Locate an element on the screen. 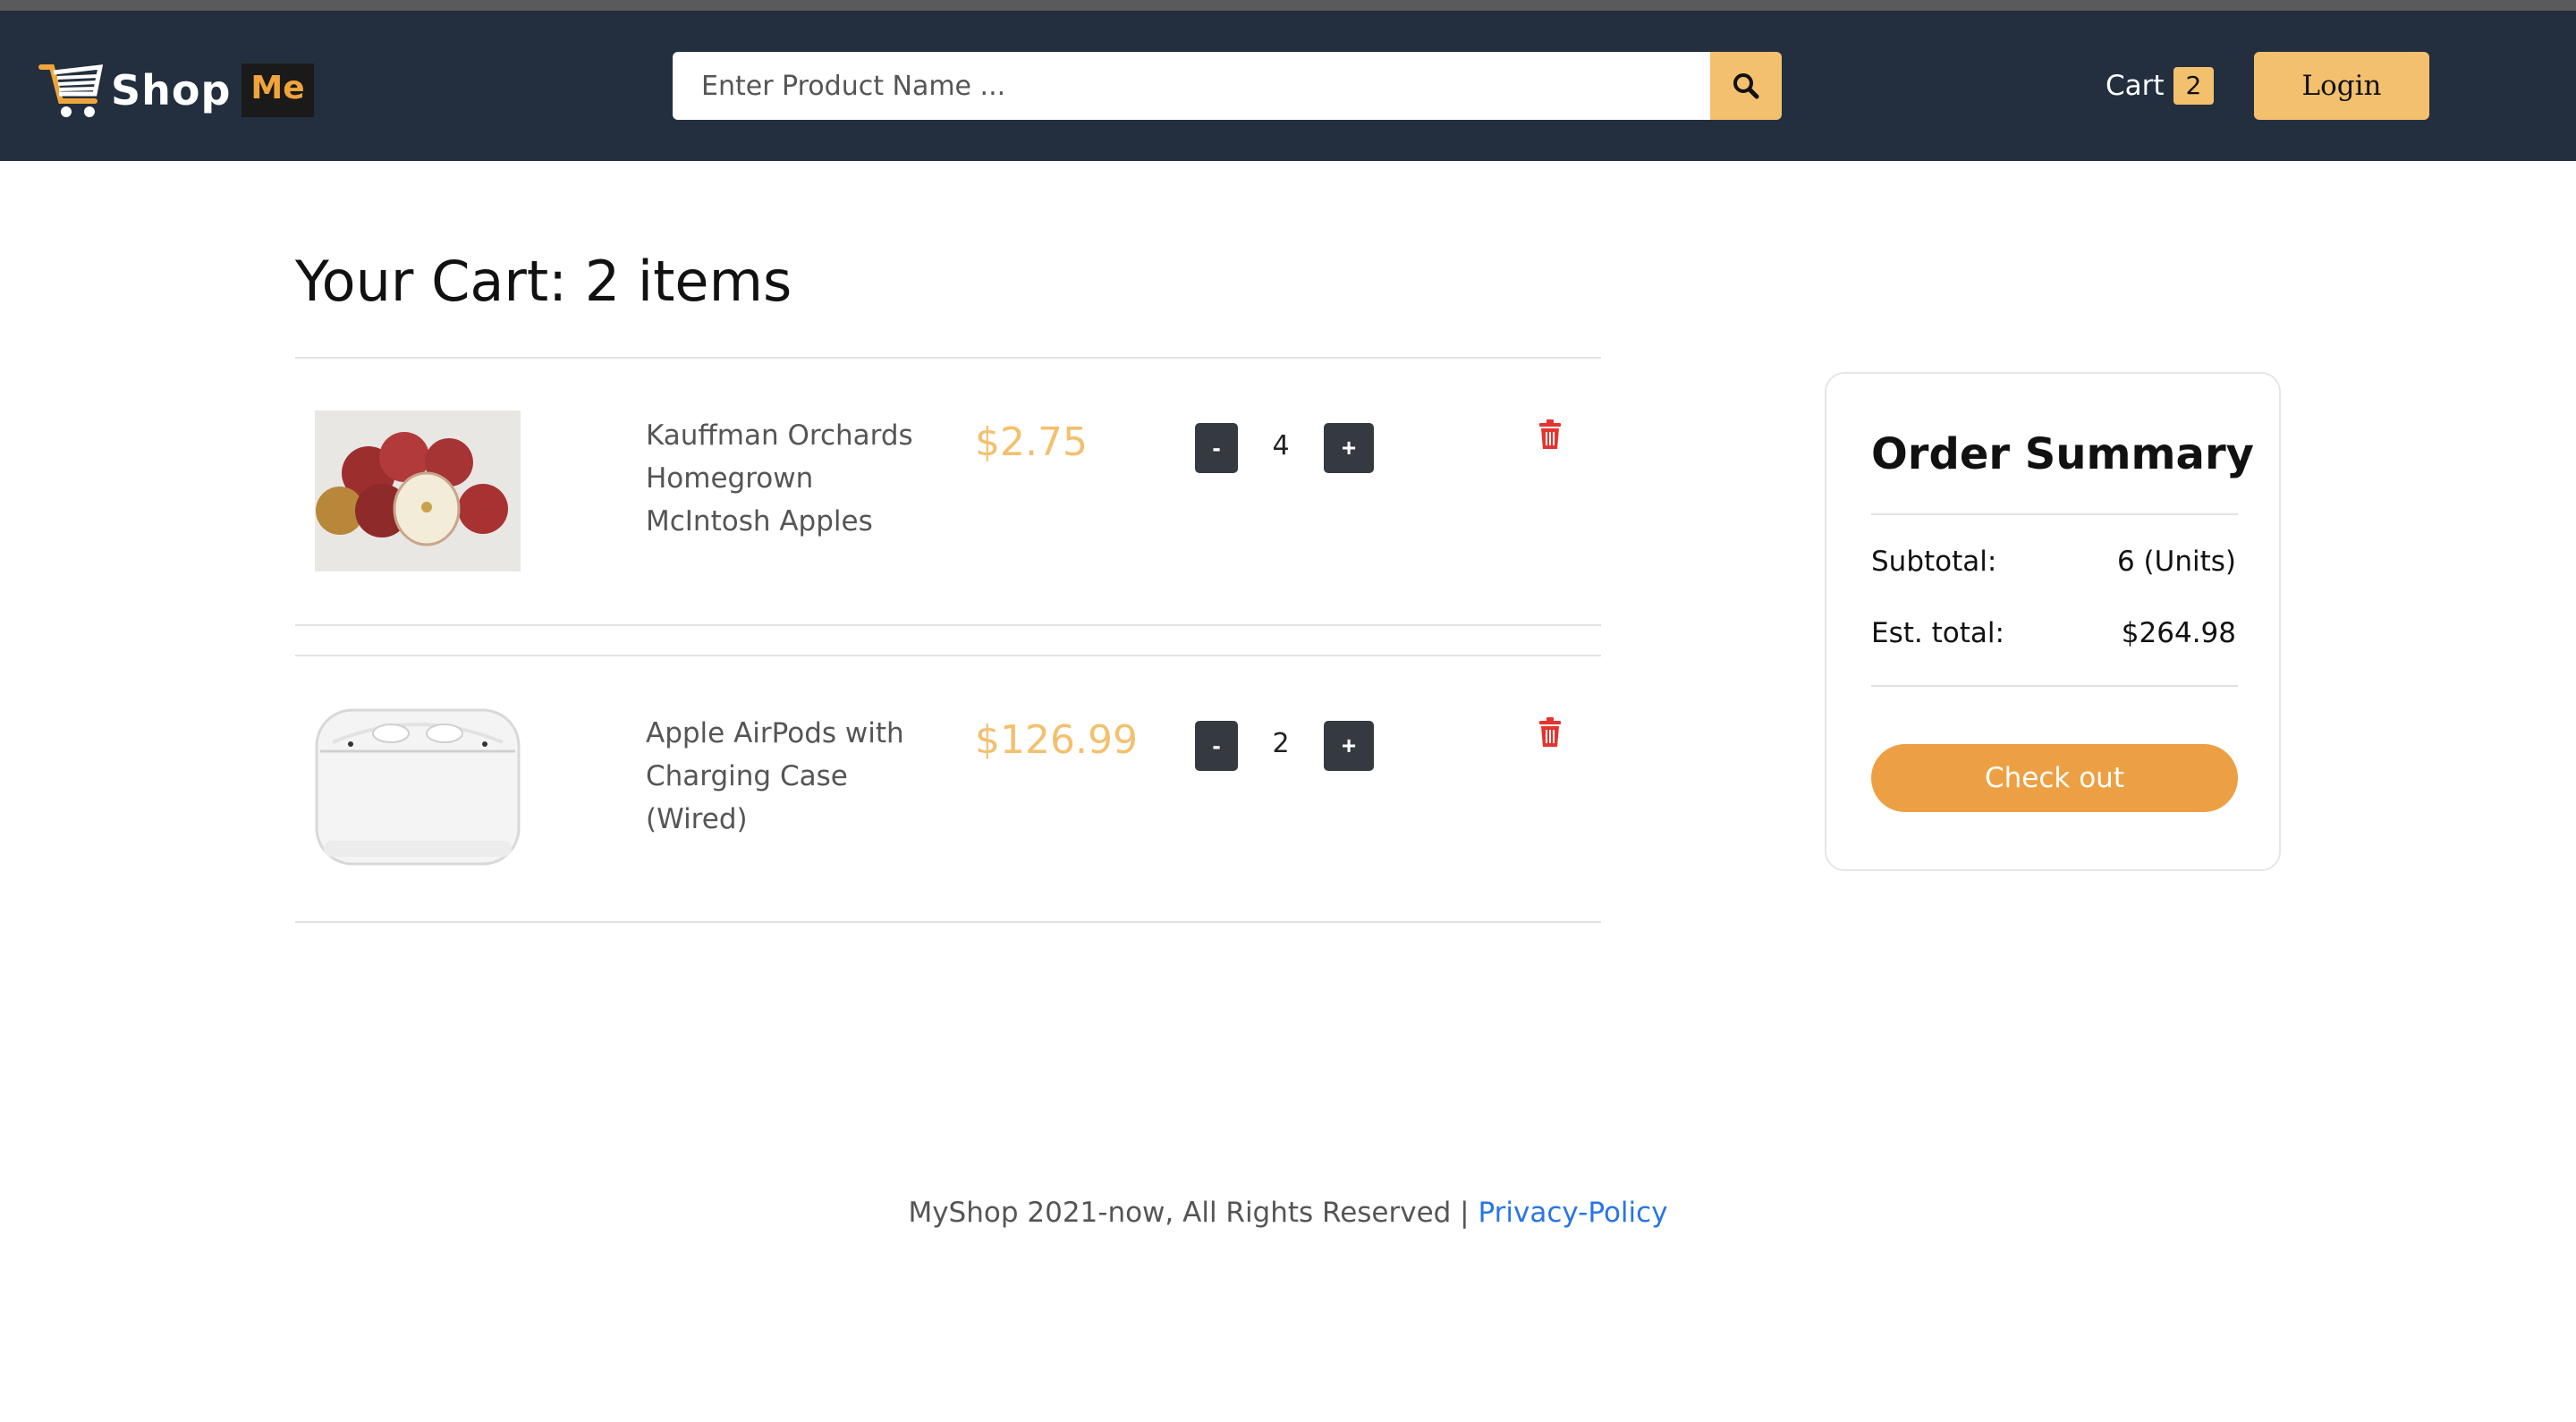 Image resolution: width=2576 pixels, height=1422 pixels. privacy-policy-link: Privacy-Policy is located at coordinates (1572, 1213).